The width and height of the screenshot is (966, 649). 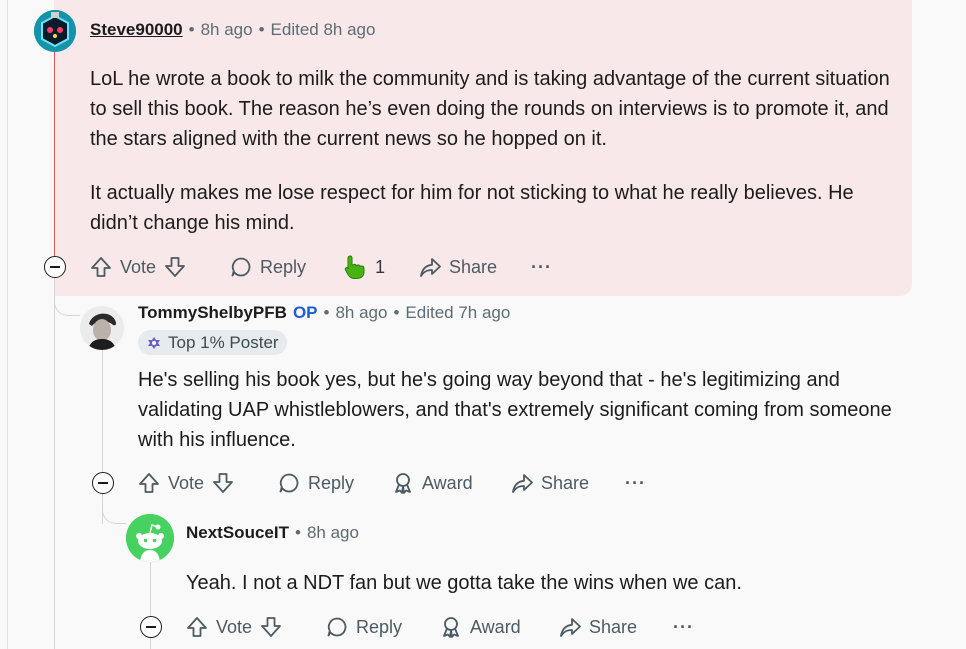 I want to click on award-button: 1, so click(x=364, y=267).